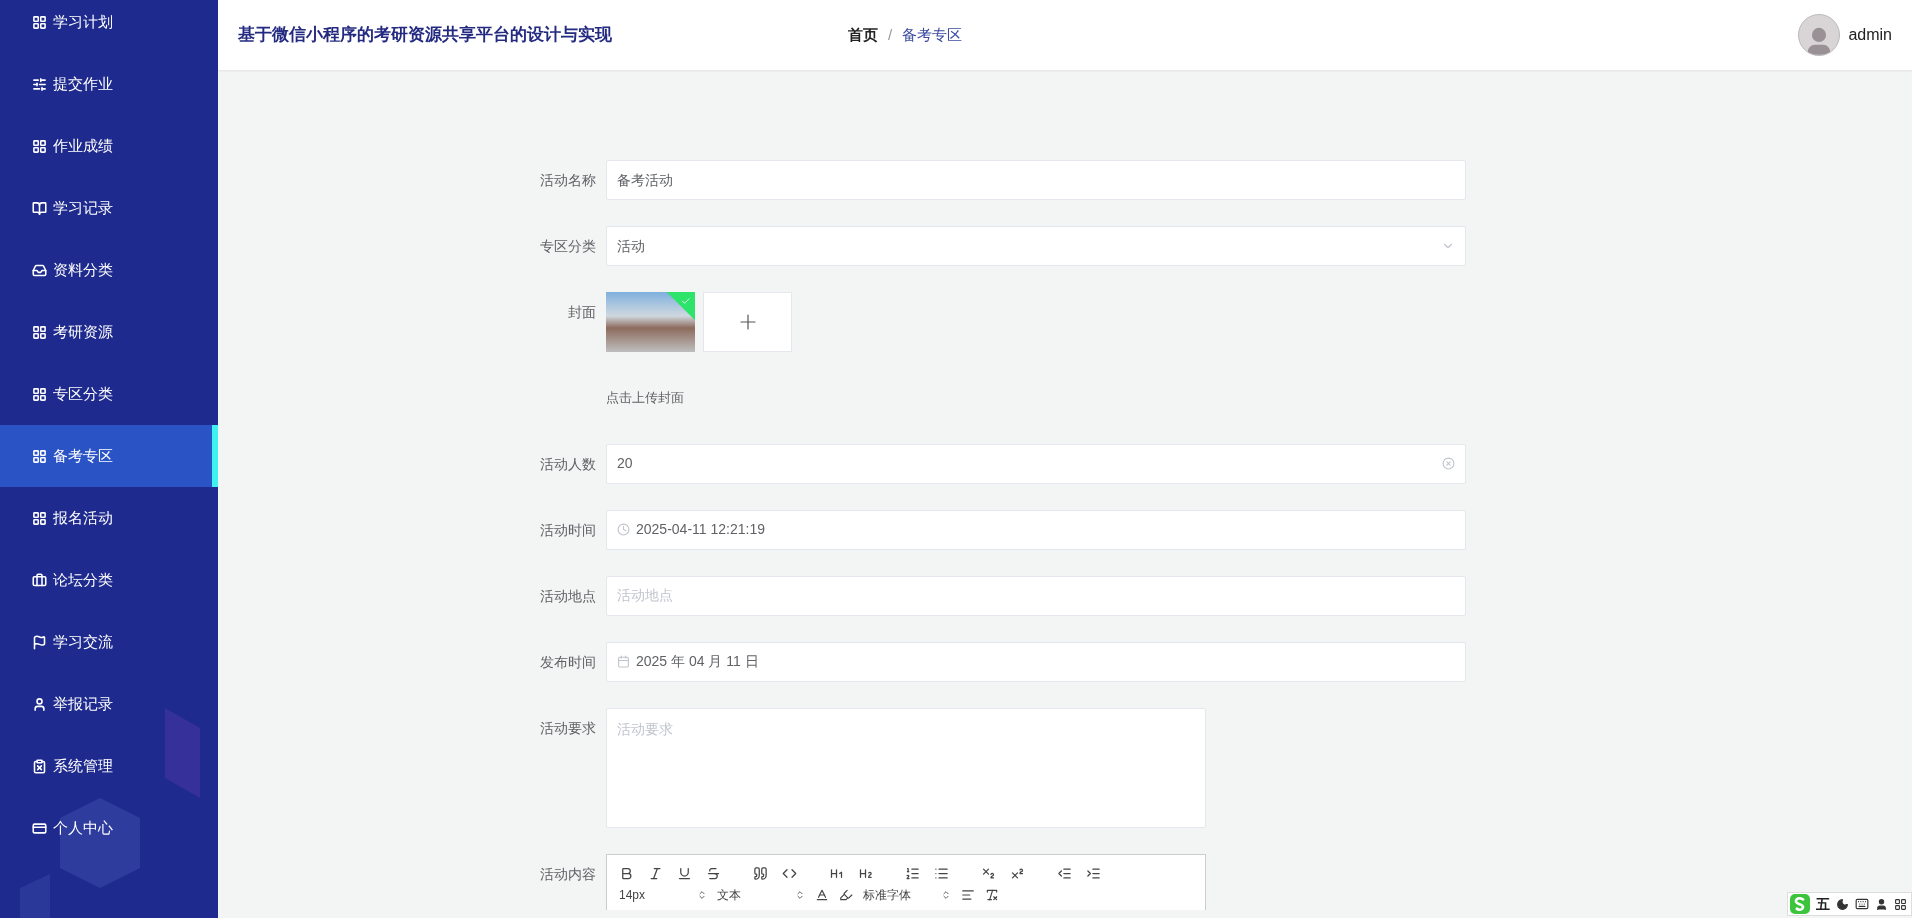  Describe the element at coordinates (1819, 35) in the screenshot. I see `avatar` at that location.